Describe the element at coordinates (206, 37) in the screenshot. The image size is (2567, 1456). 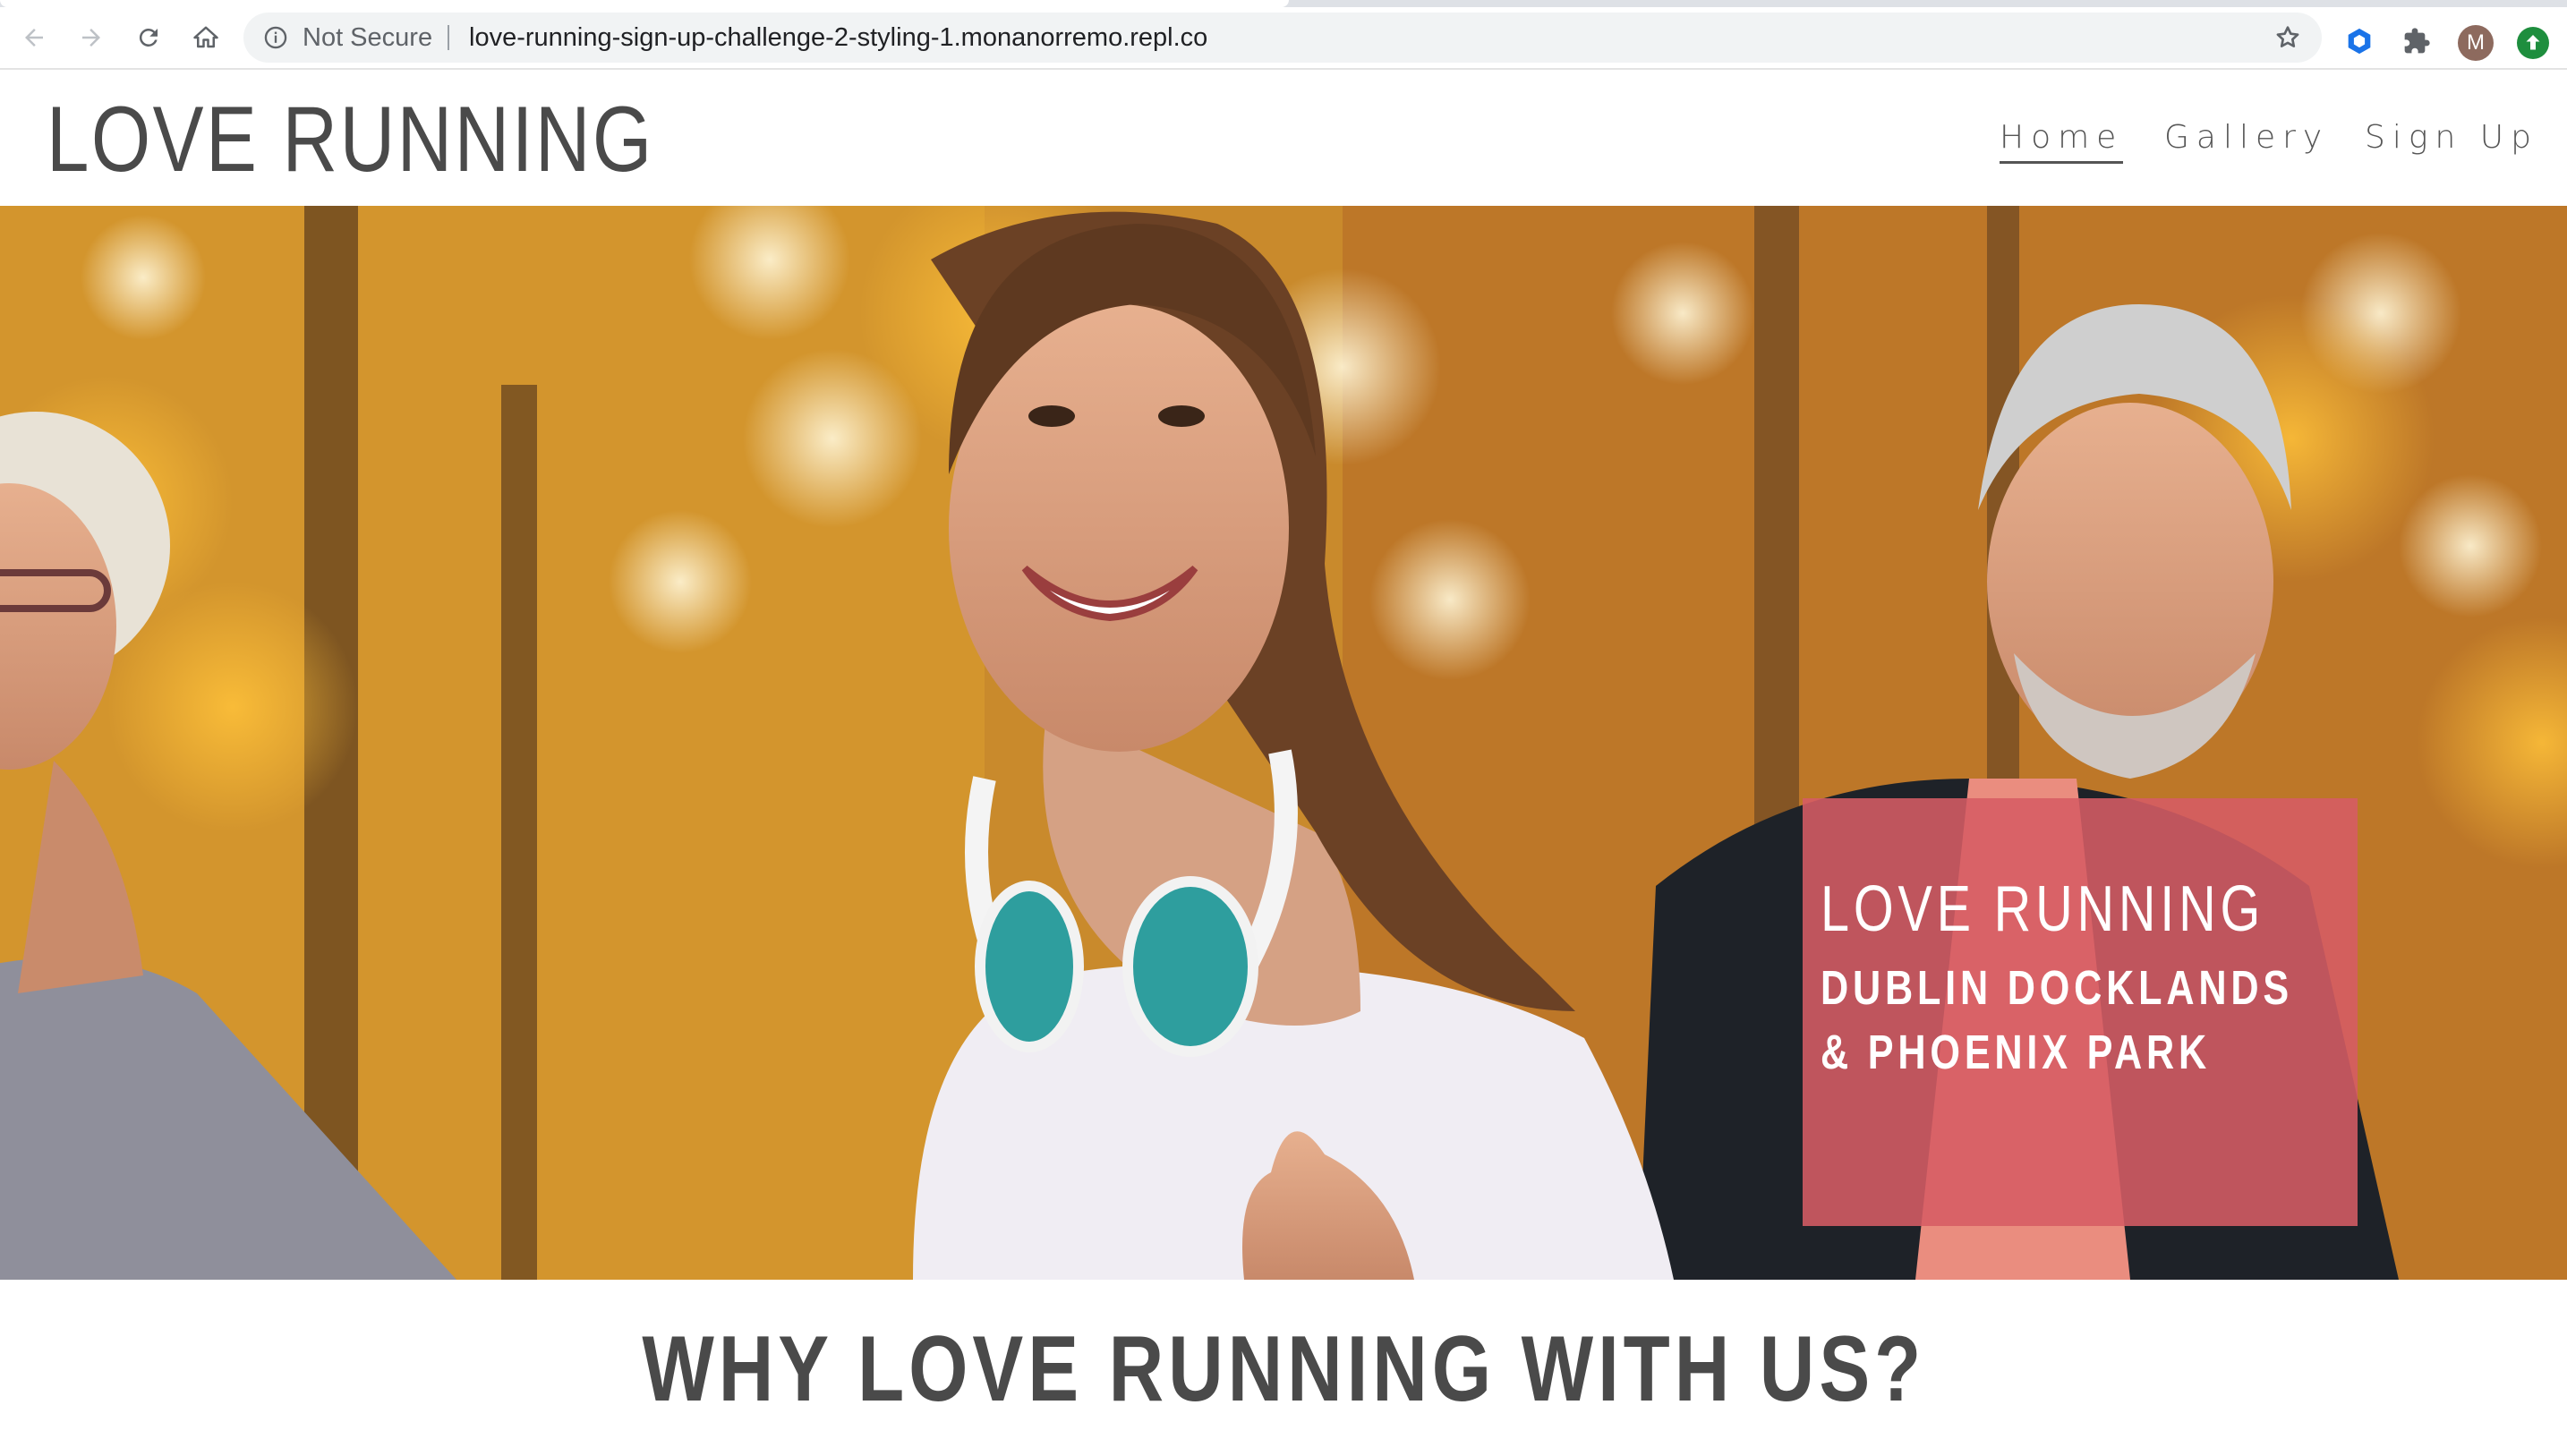
I see `home-icon` at that location.